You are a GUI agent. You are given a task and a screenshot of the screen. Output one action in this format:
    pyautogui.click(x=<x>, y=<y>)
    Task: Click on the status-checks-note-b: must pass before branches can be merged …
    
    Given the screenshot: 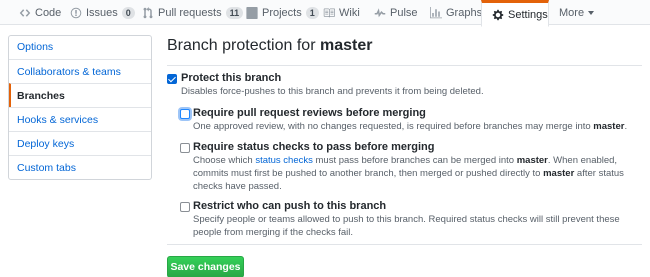 What is the action you would take?
    pyautogui.click(x=415, y=160)
    